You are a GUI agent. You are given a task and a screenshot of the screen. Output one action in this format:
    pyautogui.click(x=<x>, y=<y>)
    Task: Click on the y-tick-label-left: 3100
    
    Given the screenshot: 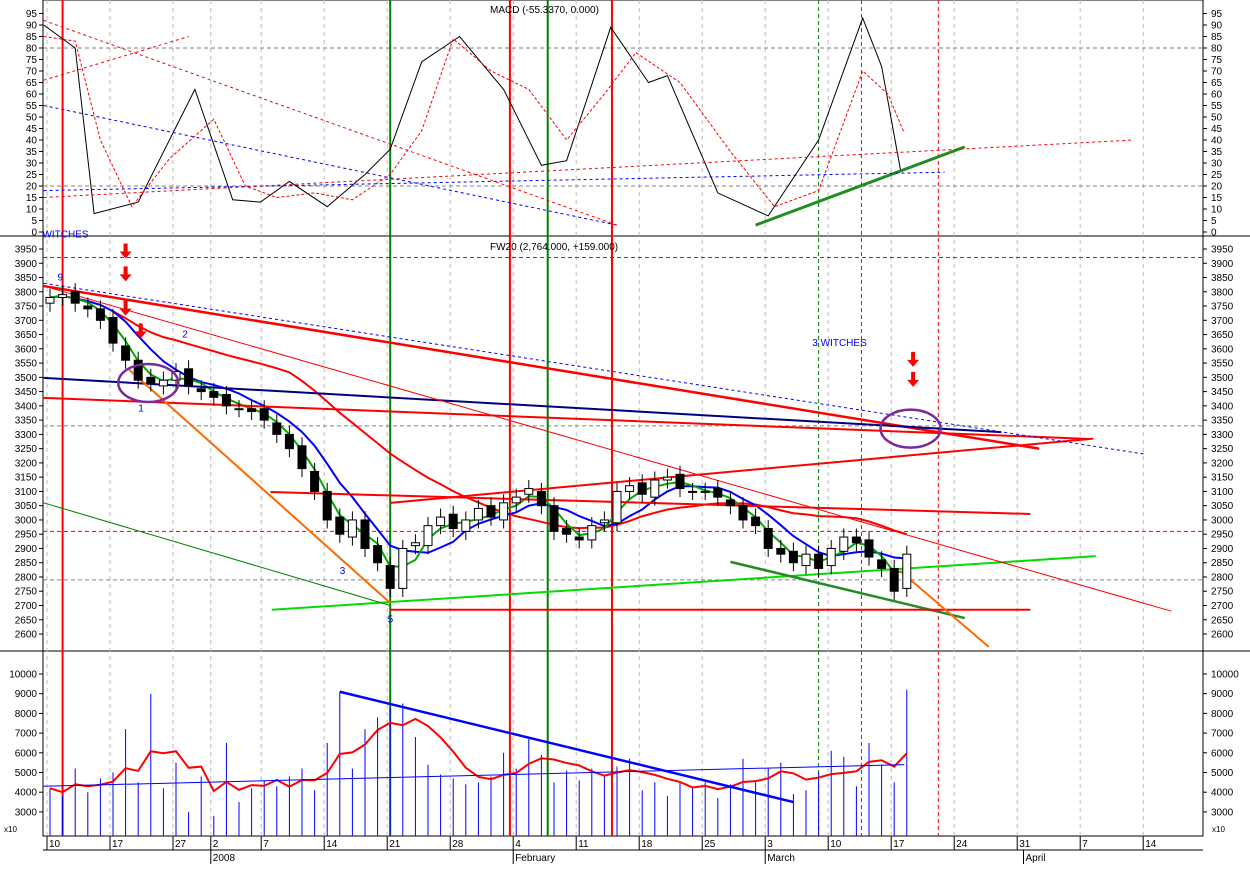 What is the action you would take?
    pyautogui.click(x=26, y=492)
    